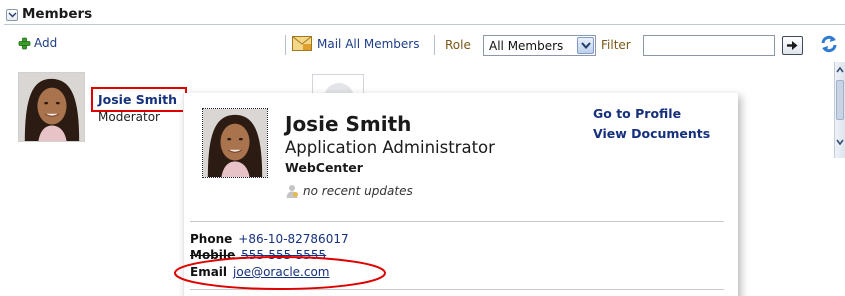  What do you see at coordinates (129, 117) in the screenshot?
I see `member-role: Moderator` at bounding box center [129, 117].